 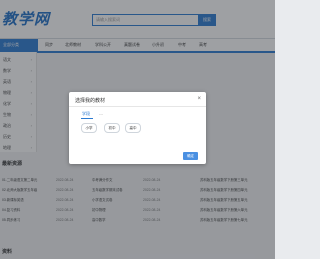 What do you see at coordinates (101, 114) in the screenshot?
I see `tab-next: ---` at bounding box center [101, 114].